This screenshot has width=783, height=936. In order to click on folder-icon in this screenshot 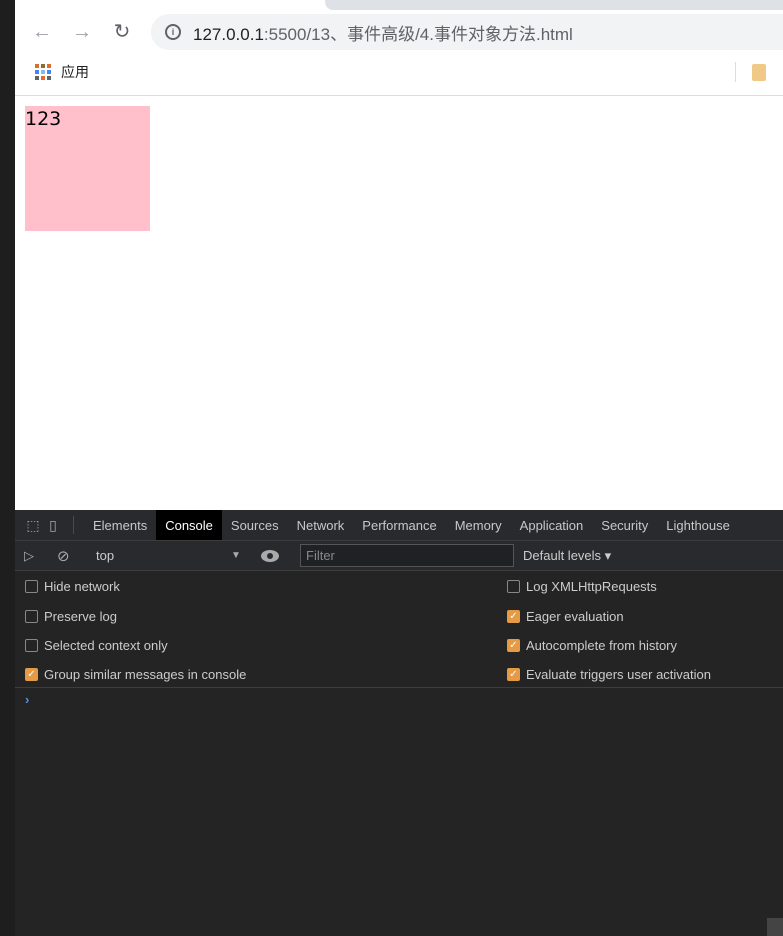, I will do `click(759, 72)`.